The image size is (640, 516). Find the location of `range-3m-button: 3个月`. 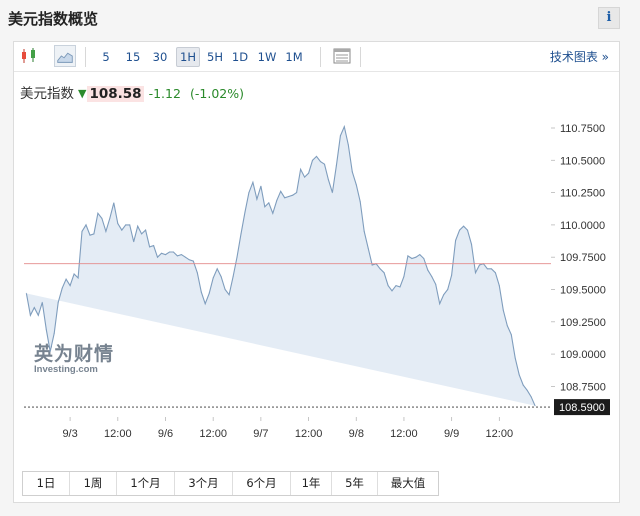

range-3m-button: 3个月 is located at coordinates (204, 483).